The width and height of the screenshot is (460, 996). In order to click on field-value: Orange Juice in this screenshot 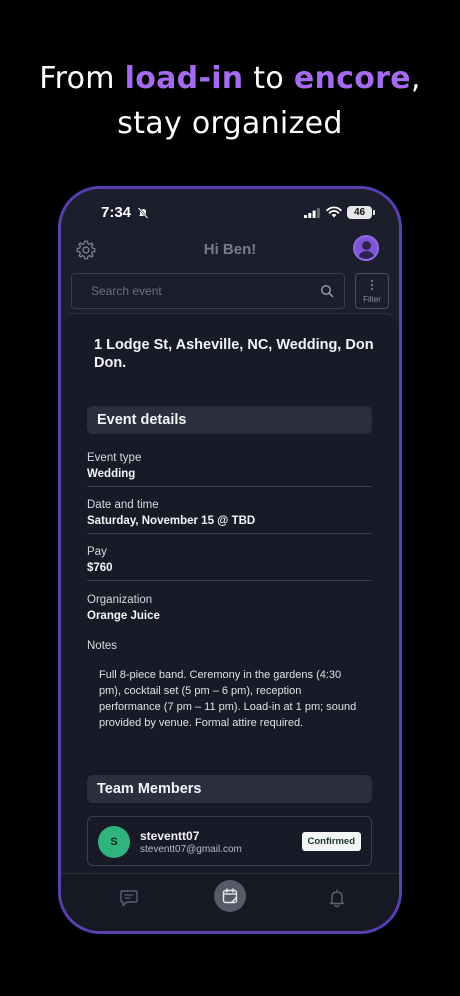, I will do `click(123, 616)`.